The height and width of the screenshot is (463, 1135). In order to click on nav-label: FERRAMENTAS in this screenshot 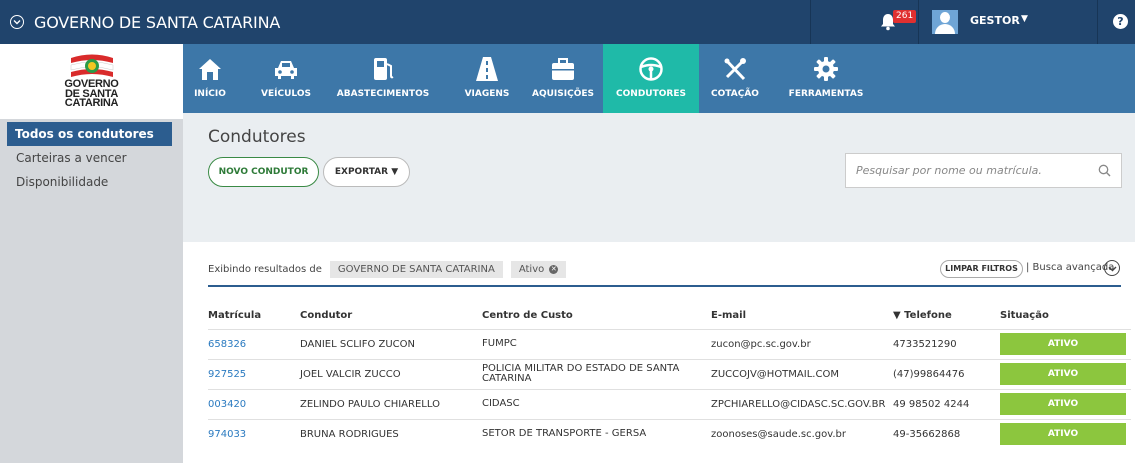, I will do `click(826, 94)`.